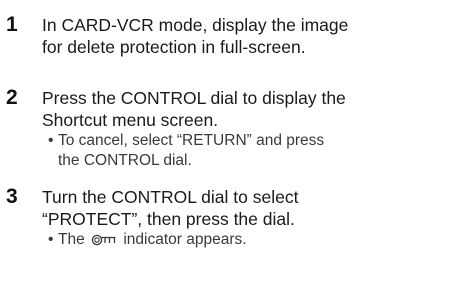 The height and width of the screenshot is (282, 451). I want to click on step-line: “PROTECT”, then press the dial., so click(168, 219).